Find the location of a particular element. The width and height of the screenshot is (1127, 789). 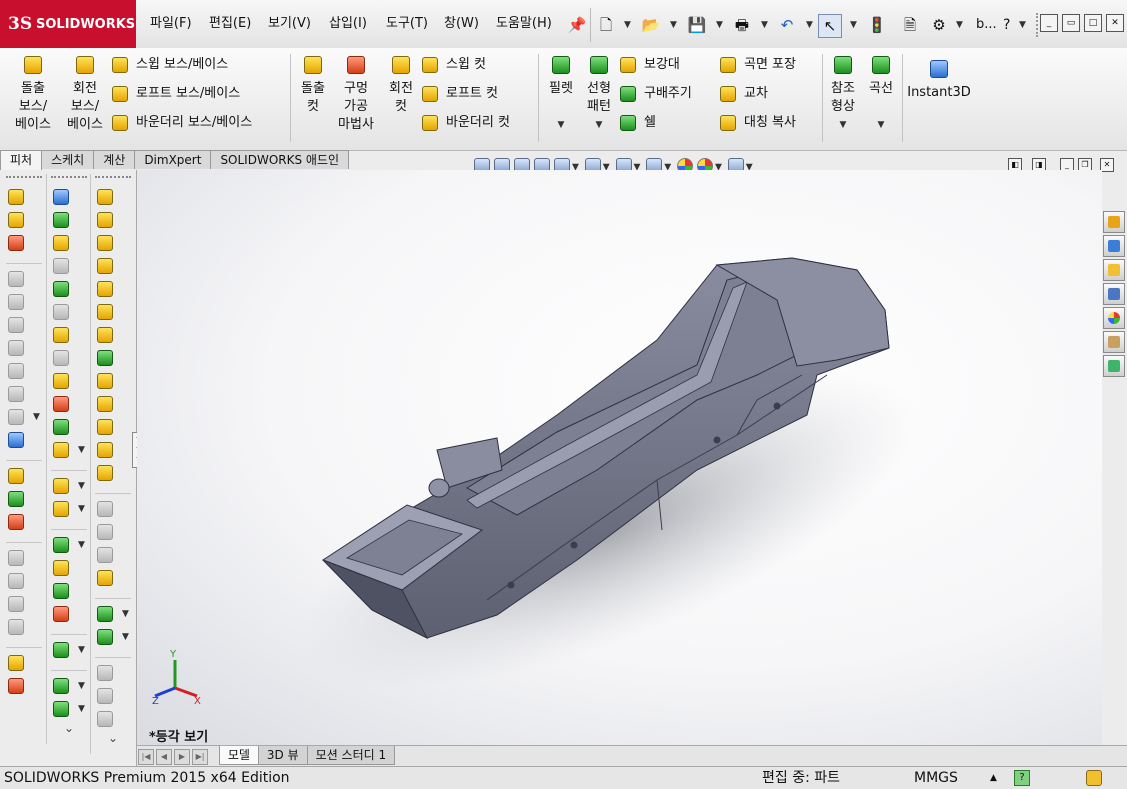

wrap-button: 곡면 포장 is located at coordinates (758, 65).